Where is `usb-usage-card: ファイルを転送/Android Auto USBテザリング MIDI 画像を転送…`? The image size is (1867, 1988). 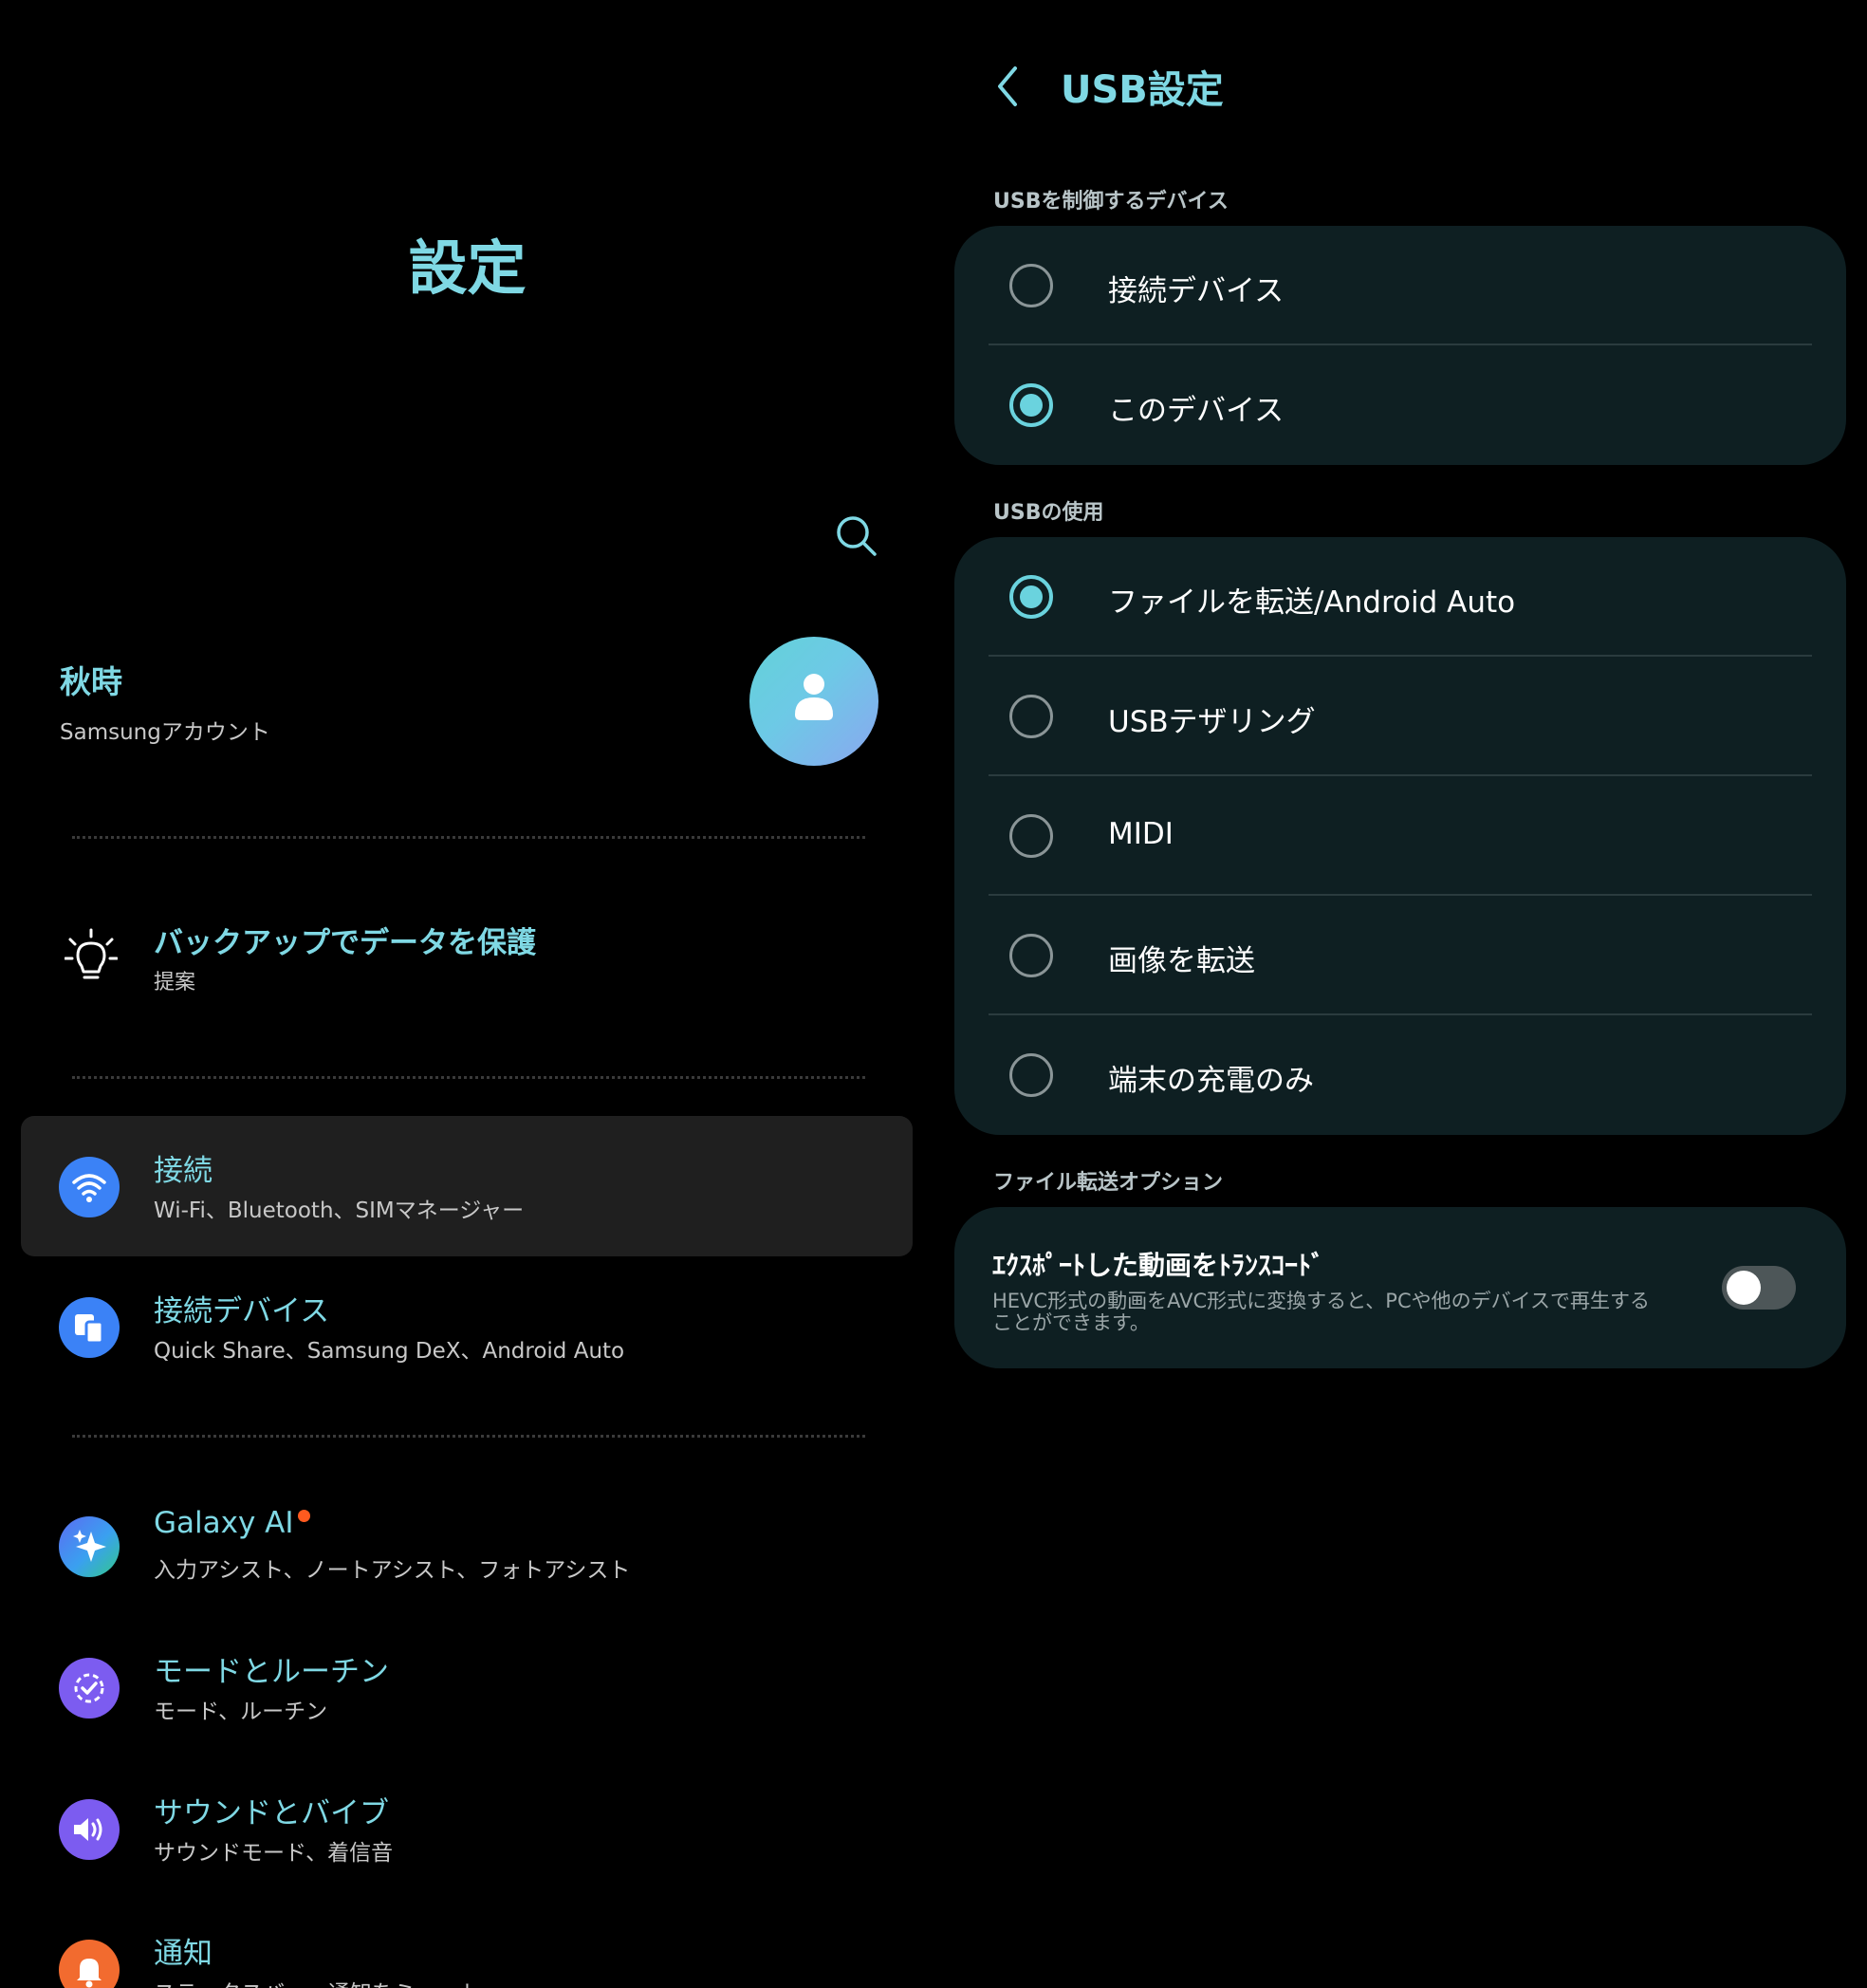 usb-usage-card: ファイルを転送/Android Auto USBテザリング MIDI 画像を転送… is located at coordinates (1400, 836).